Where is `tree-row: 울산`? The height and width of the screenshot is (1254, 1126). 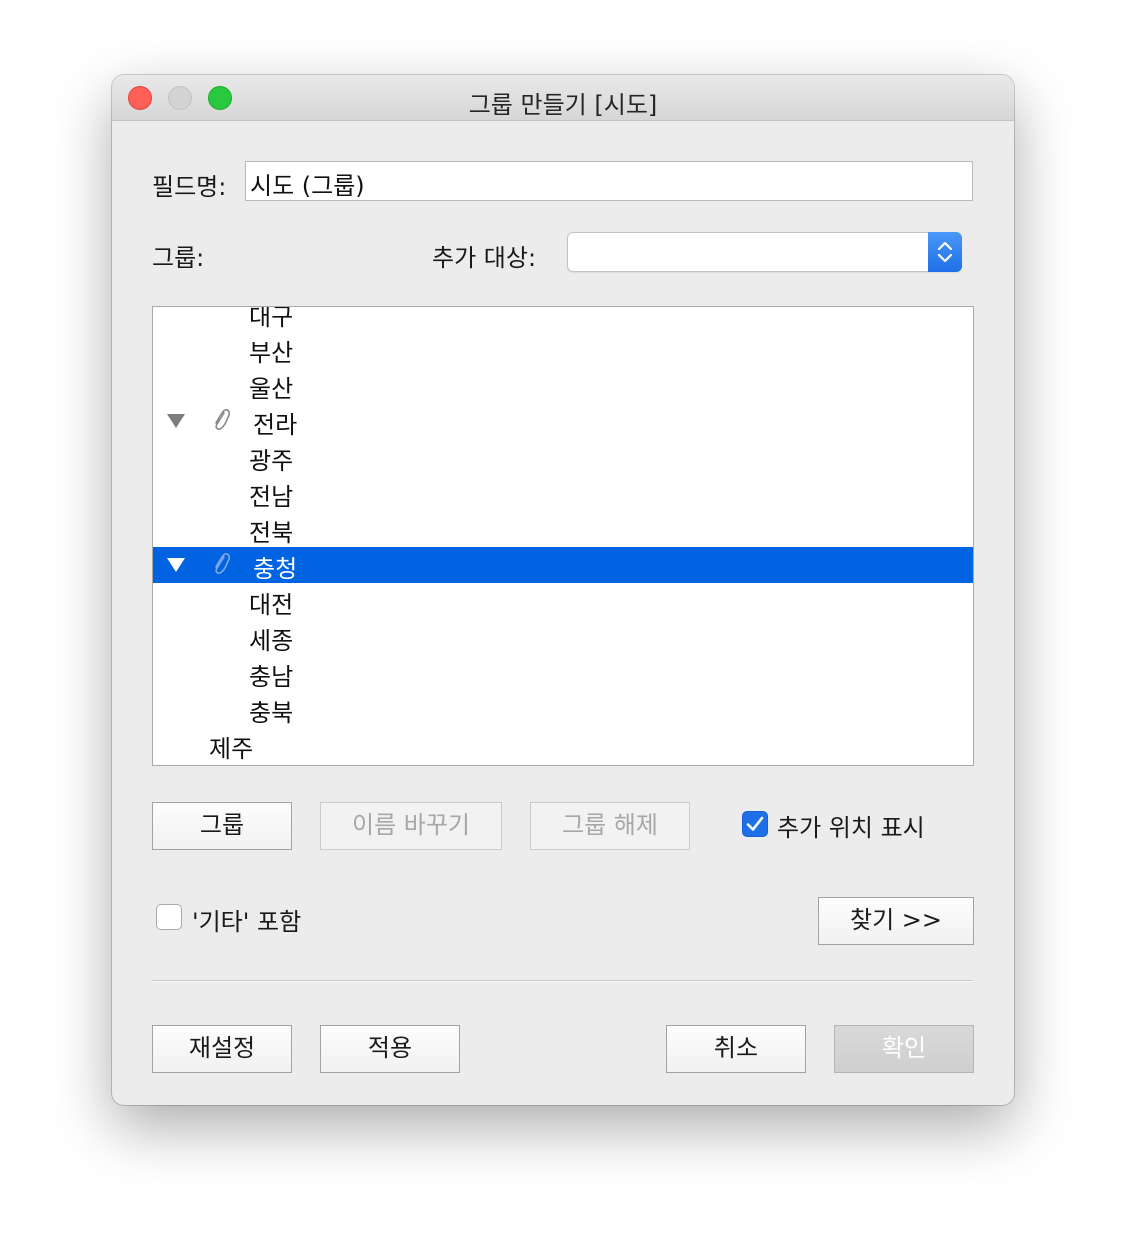 tree-row: 울산 is located at coordinates (563, 385).